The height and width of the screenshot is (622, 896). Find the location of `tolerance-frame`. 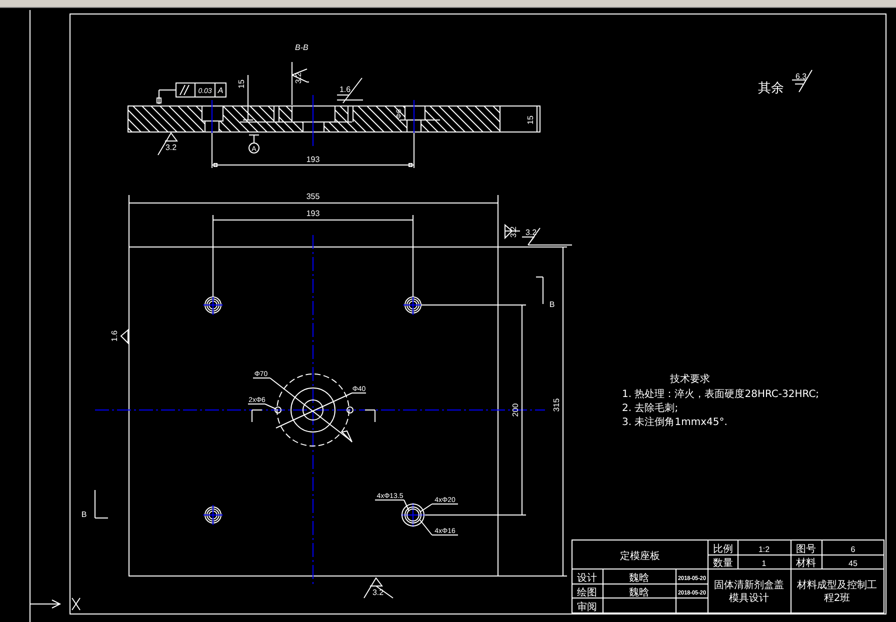

tolerance-frame is located at coordinates (191, 93).